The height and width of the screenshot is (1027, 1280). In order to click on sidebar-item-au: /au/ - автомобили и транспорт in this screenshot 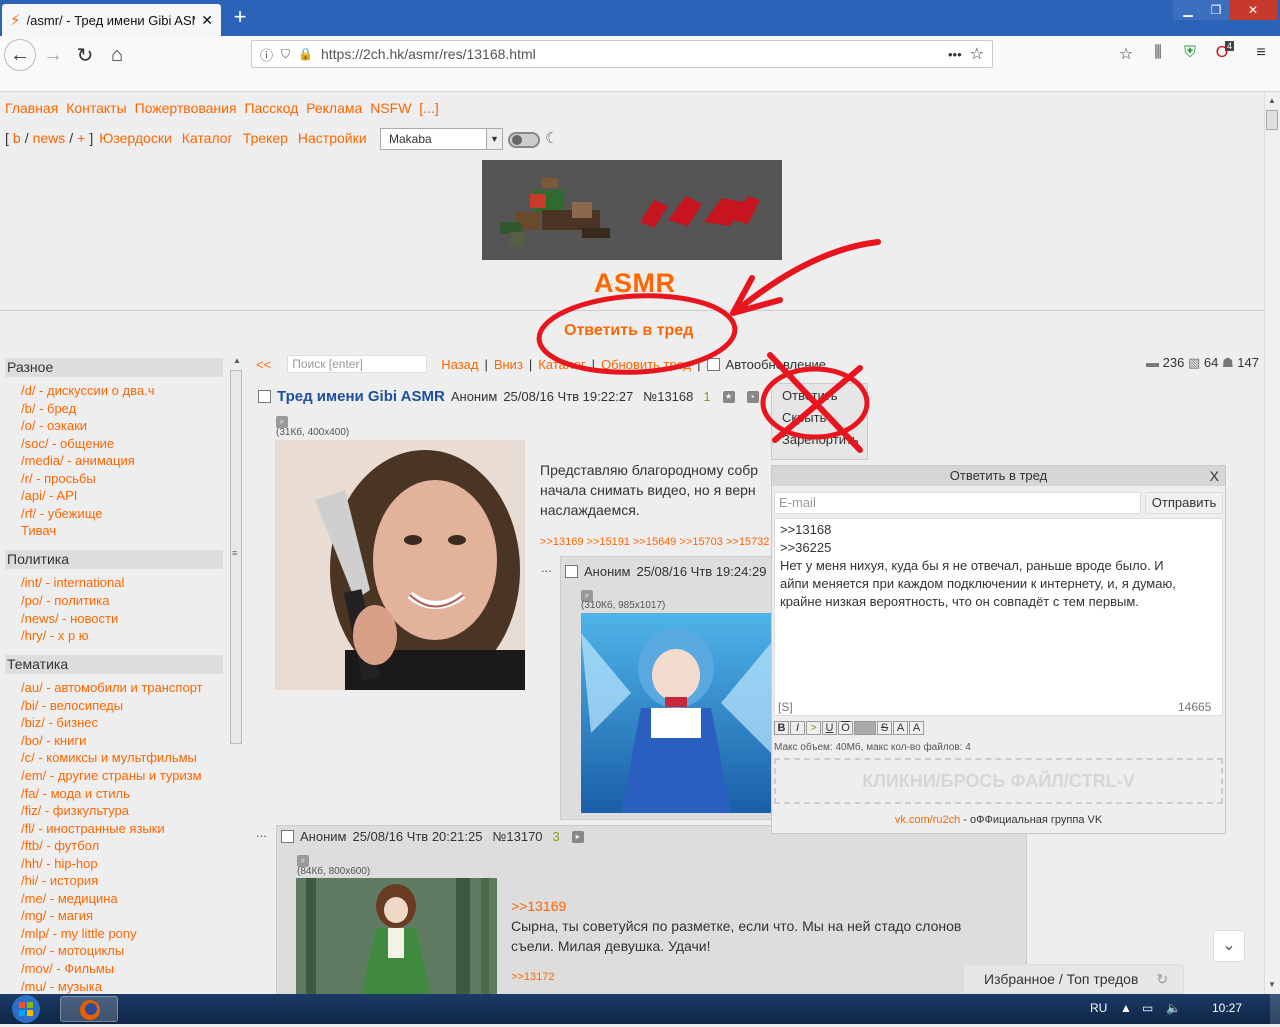, I will do `click(112, 687)`.